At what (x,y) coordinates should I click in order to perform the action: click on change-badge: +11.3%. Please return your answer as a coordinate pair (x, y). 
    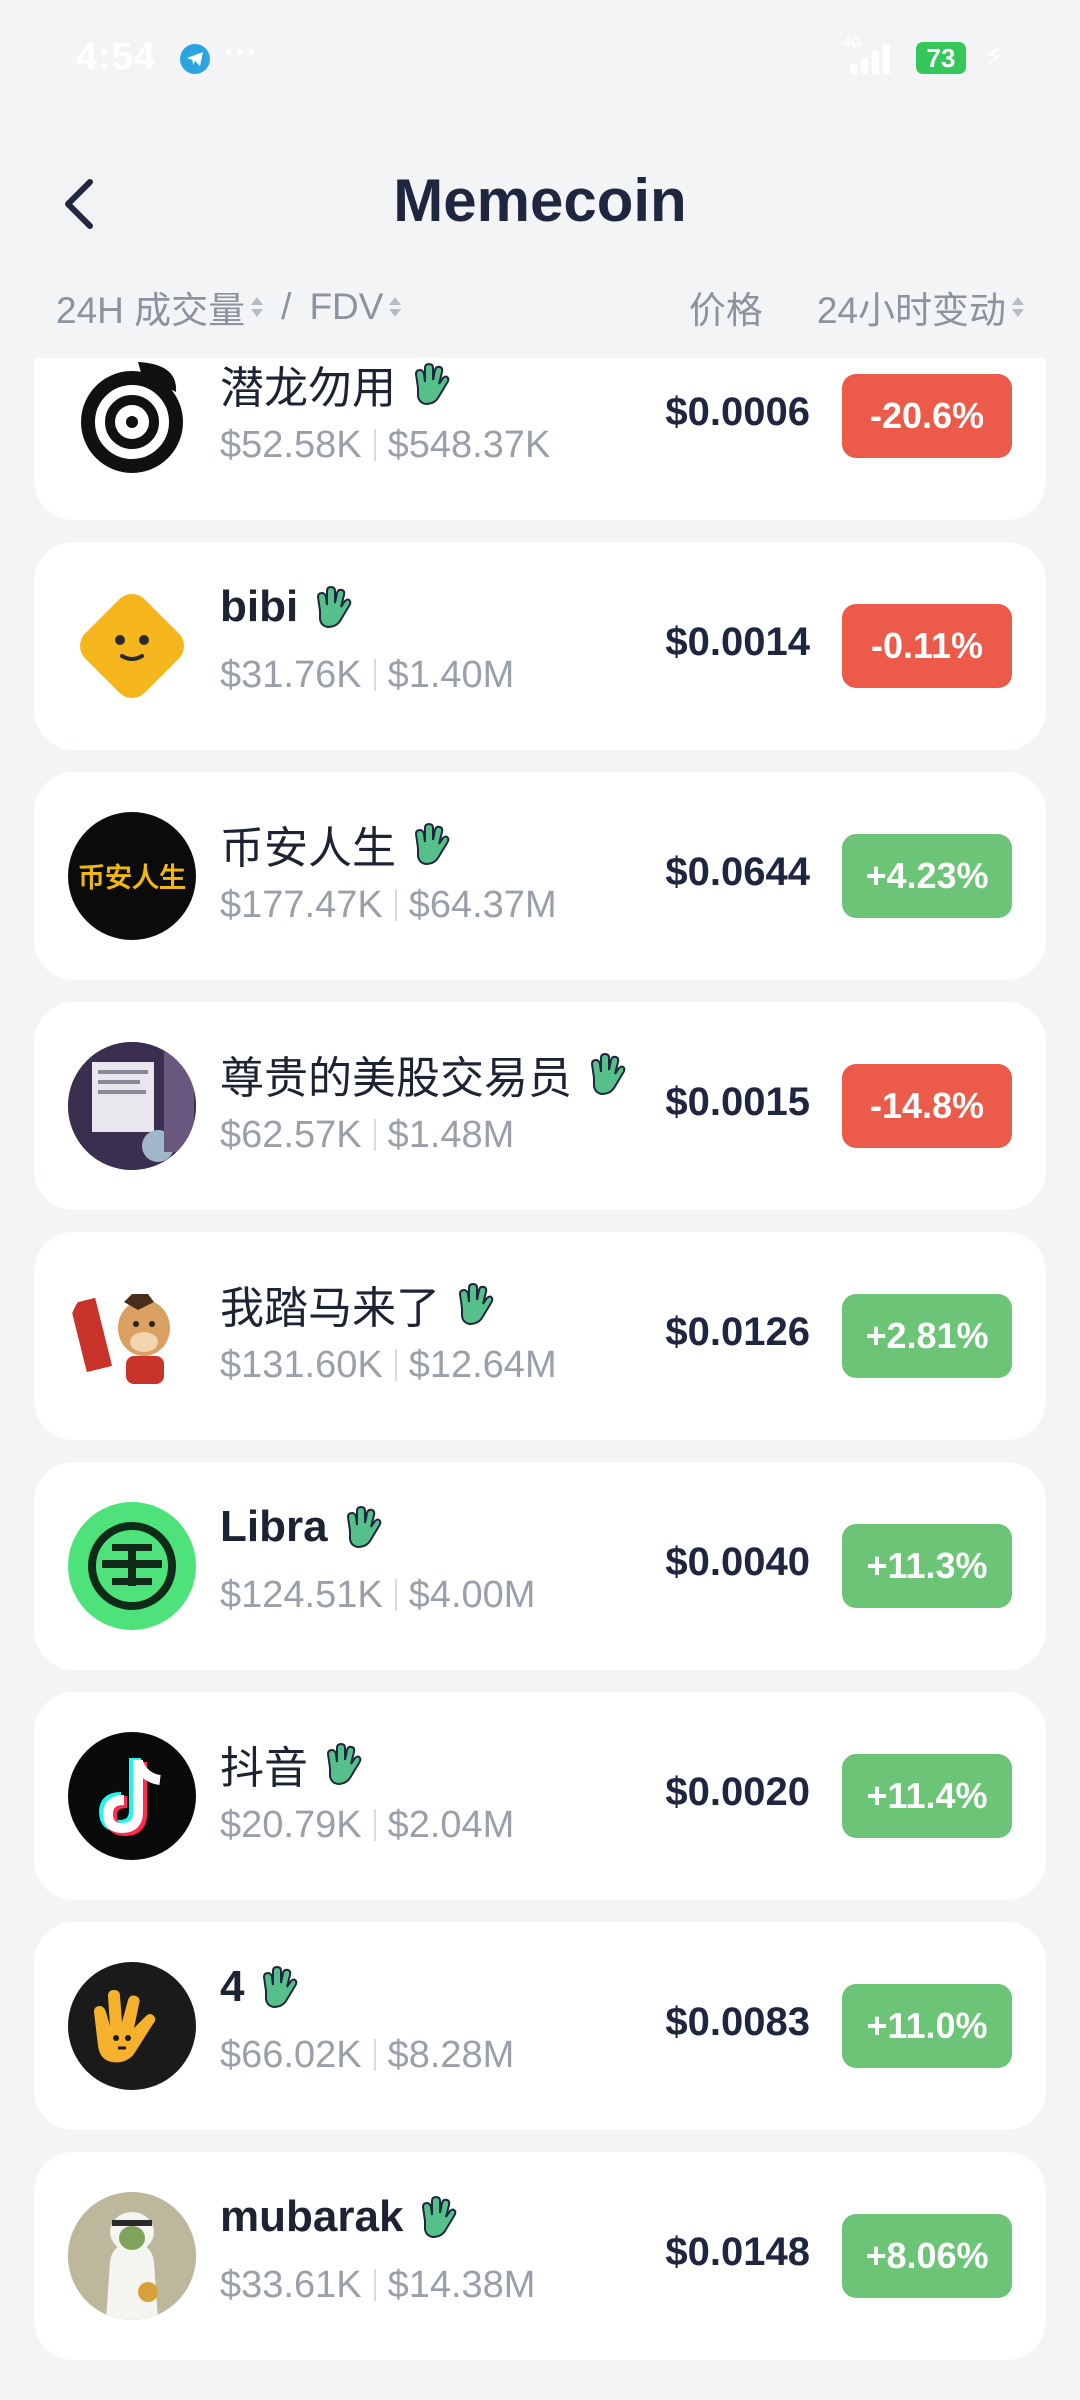
    Looking at the image, I should click on (927, 1566).